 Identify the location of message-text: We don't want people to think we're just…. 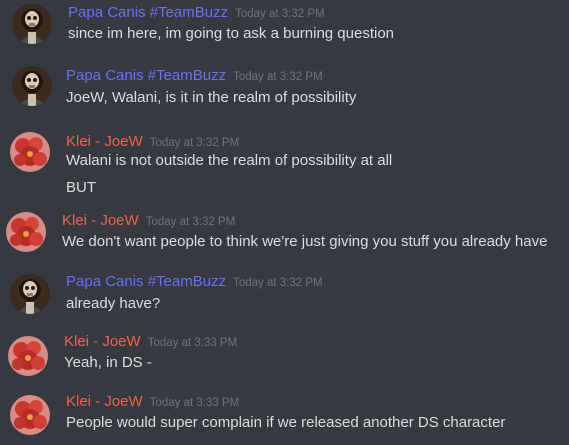
(305, 241).